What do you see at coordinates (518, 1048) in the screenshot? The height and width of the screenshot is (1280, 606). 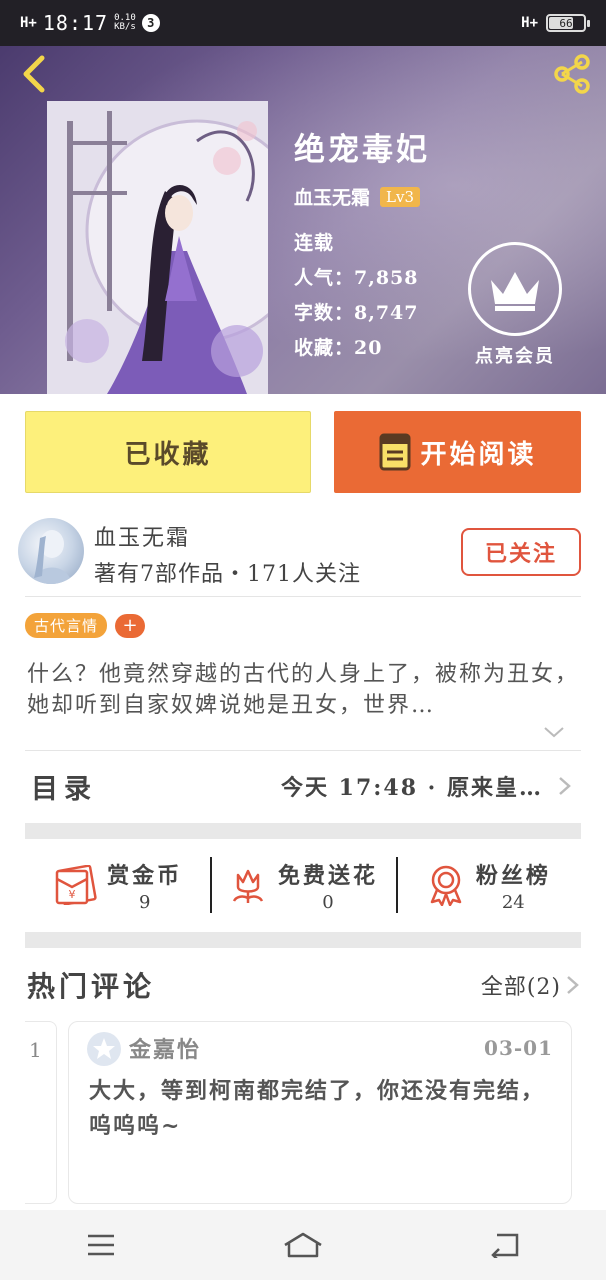 I see `comment-date: 03-01` at bounding box center [518, 1048].